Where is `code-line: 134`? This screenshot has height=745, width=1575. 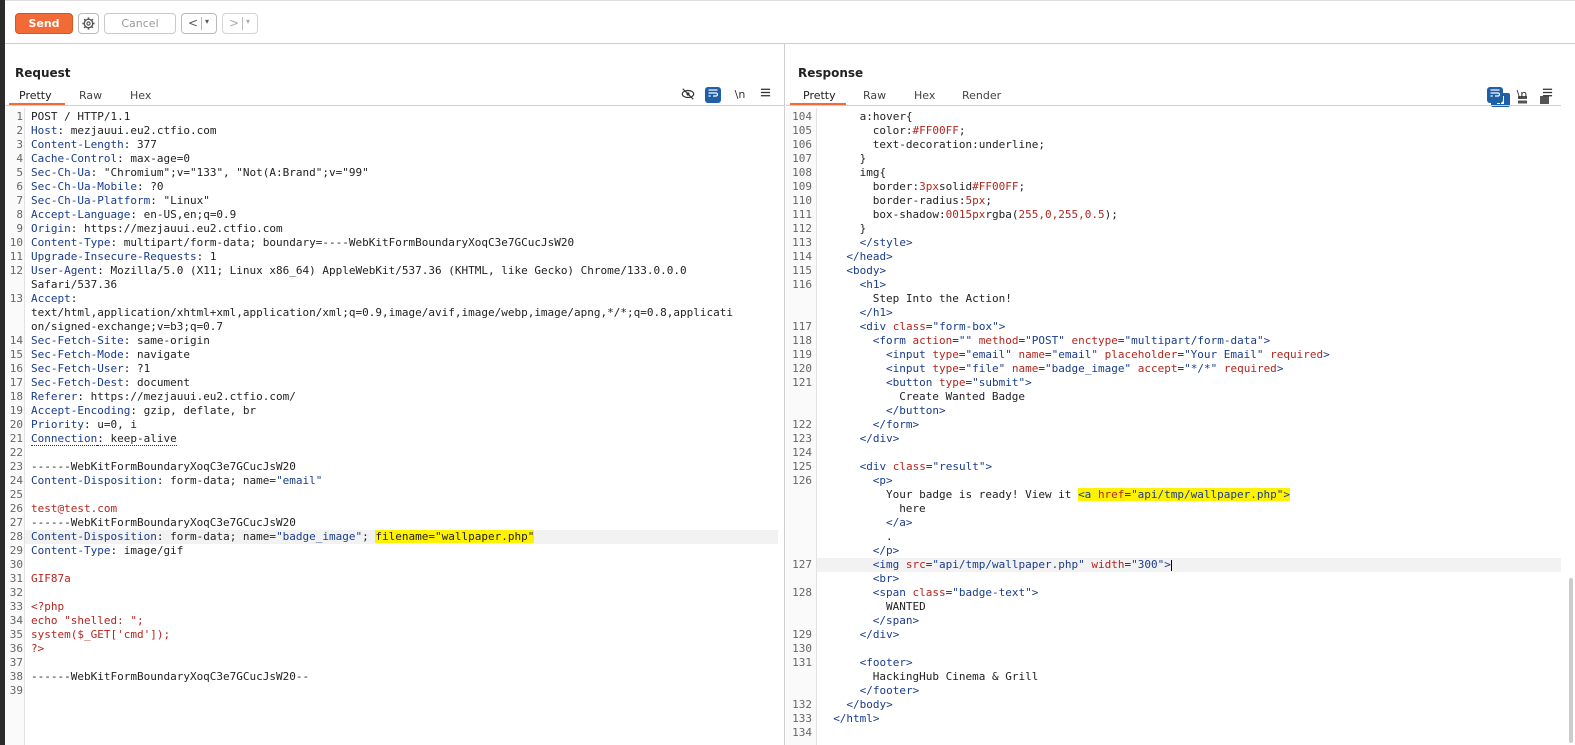 code-line: 134 is located at coordinates (1180, 733).